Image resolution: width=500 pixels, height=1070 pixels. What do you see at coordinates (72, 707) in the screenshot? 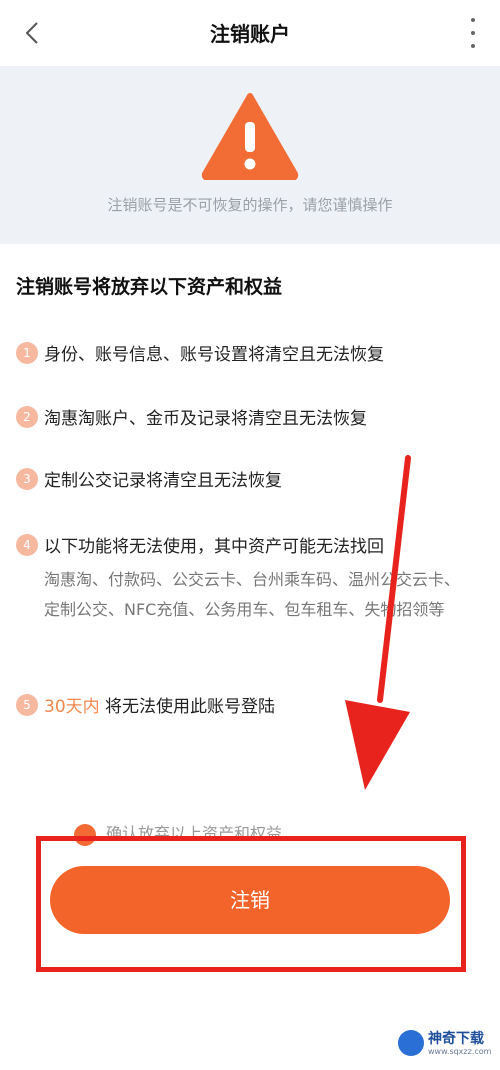
I see `item-highlight: 30天内` at bounding box center [72, 707].